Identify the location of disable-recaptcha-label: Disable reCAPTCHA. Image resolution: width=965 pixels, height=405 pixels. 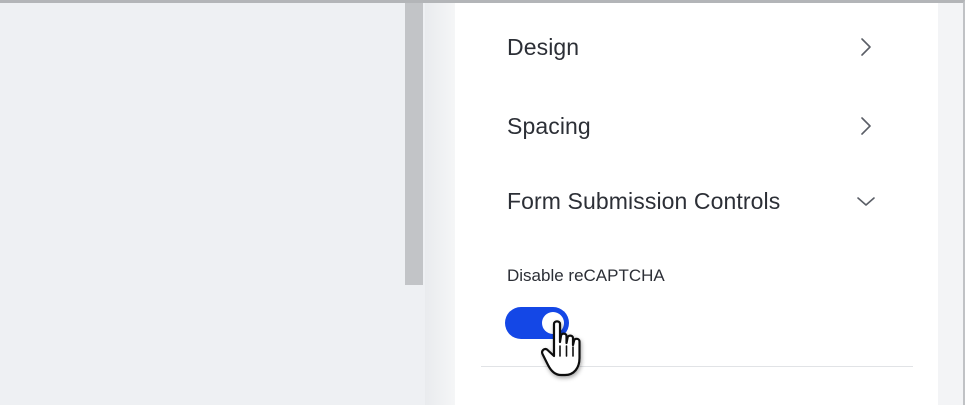
(586, 275).